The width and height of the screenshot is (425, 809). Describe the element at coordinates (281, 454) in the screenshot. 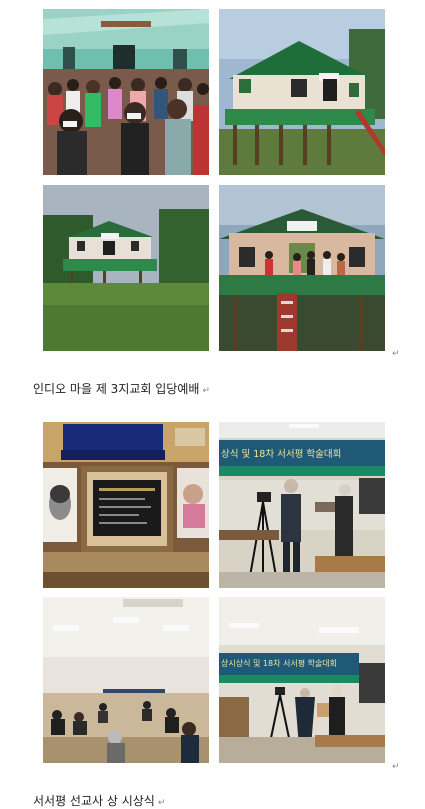

I see `banner-text: 상식 및 18차 서서평 학술대회` at that location.